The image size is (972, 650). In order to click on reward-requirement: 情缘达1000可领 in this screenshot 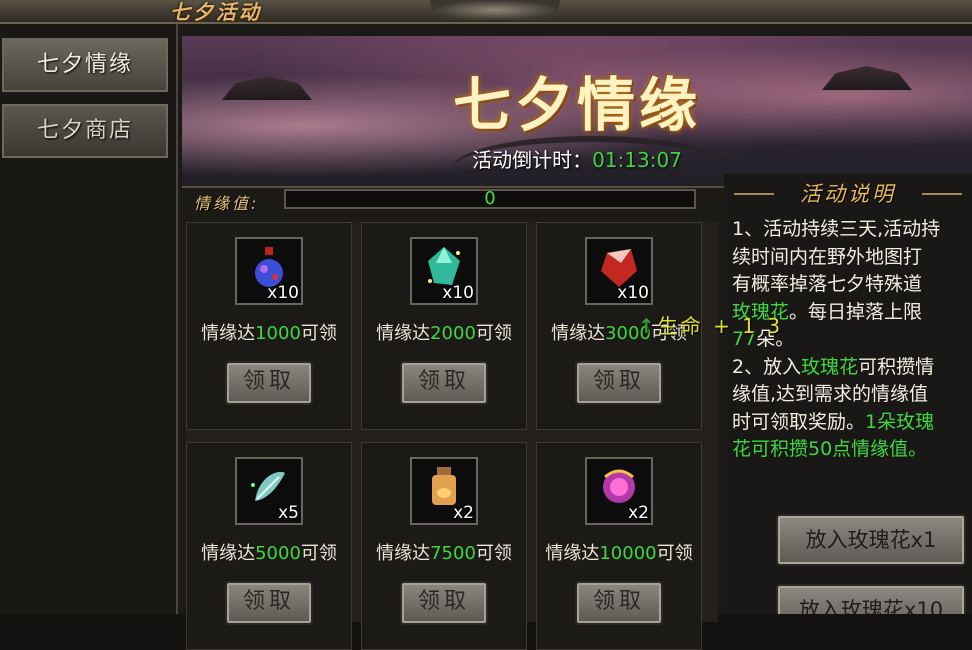, I will do `click(269, 332)`.